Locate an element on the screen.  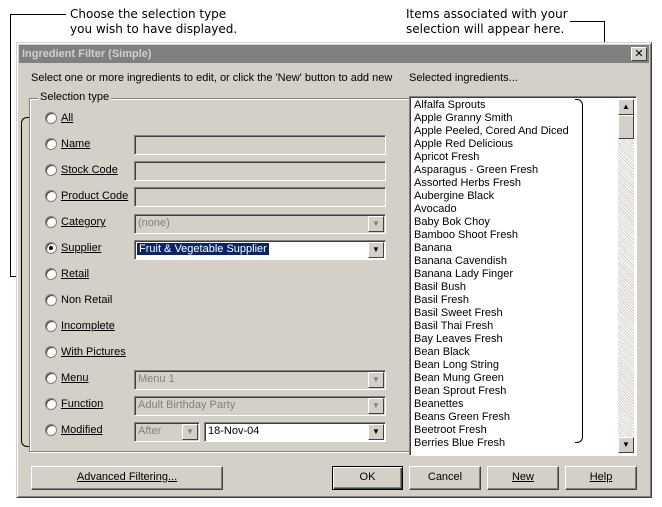
list-item: Beans Green Fresh is located at coordinates (525, 417).